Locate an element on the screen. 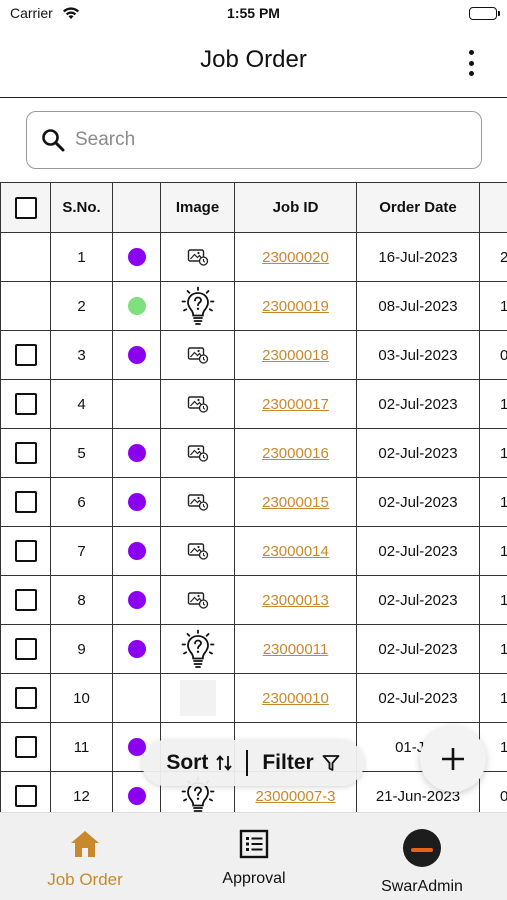 The width and height of the screenshot is (507, 900). sort-button: Sort is located at coordinates (199, 763).